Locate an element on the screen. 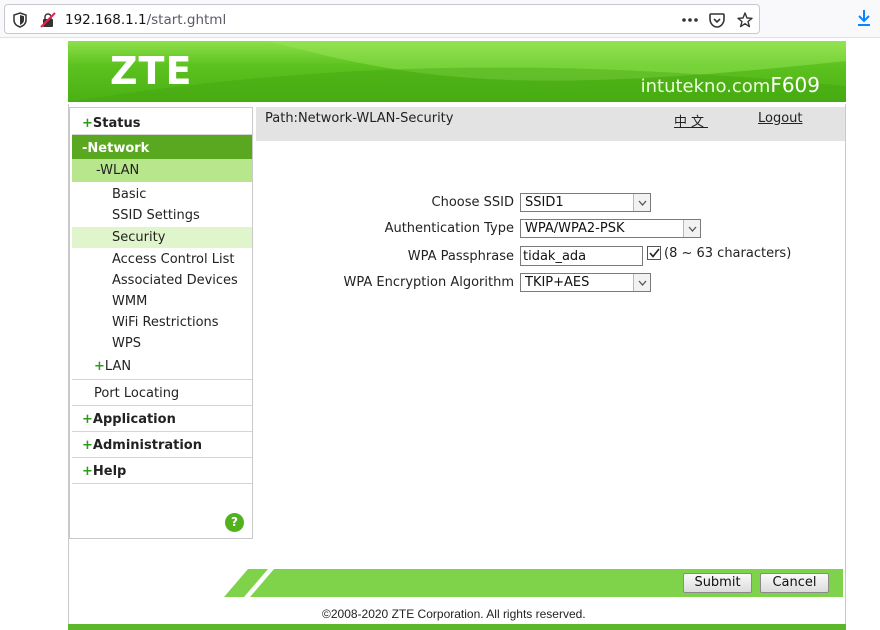  breadcrumb-bar: Path:Network-WLAN-Security 中文 Logout is located at coordinates (550, 124).